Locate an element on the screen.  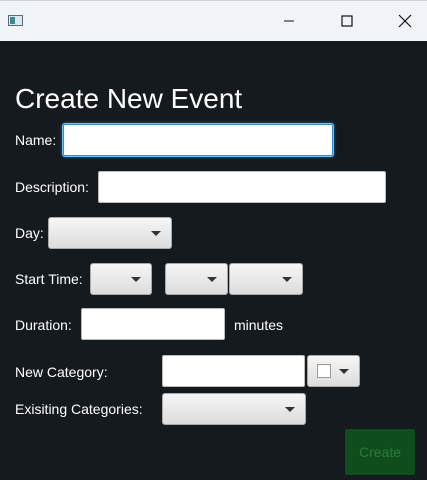
name-label: Name: is located at coordinates (36, 140).